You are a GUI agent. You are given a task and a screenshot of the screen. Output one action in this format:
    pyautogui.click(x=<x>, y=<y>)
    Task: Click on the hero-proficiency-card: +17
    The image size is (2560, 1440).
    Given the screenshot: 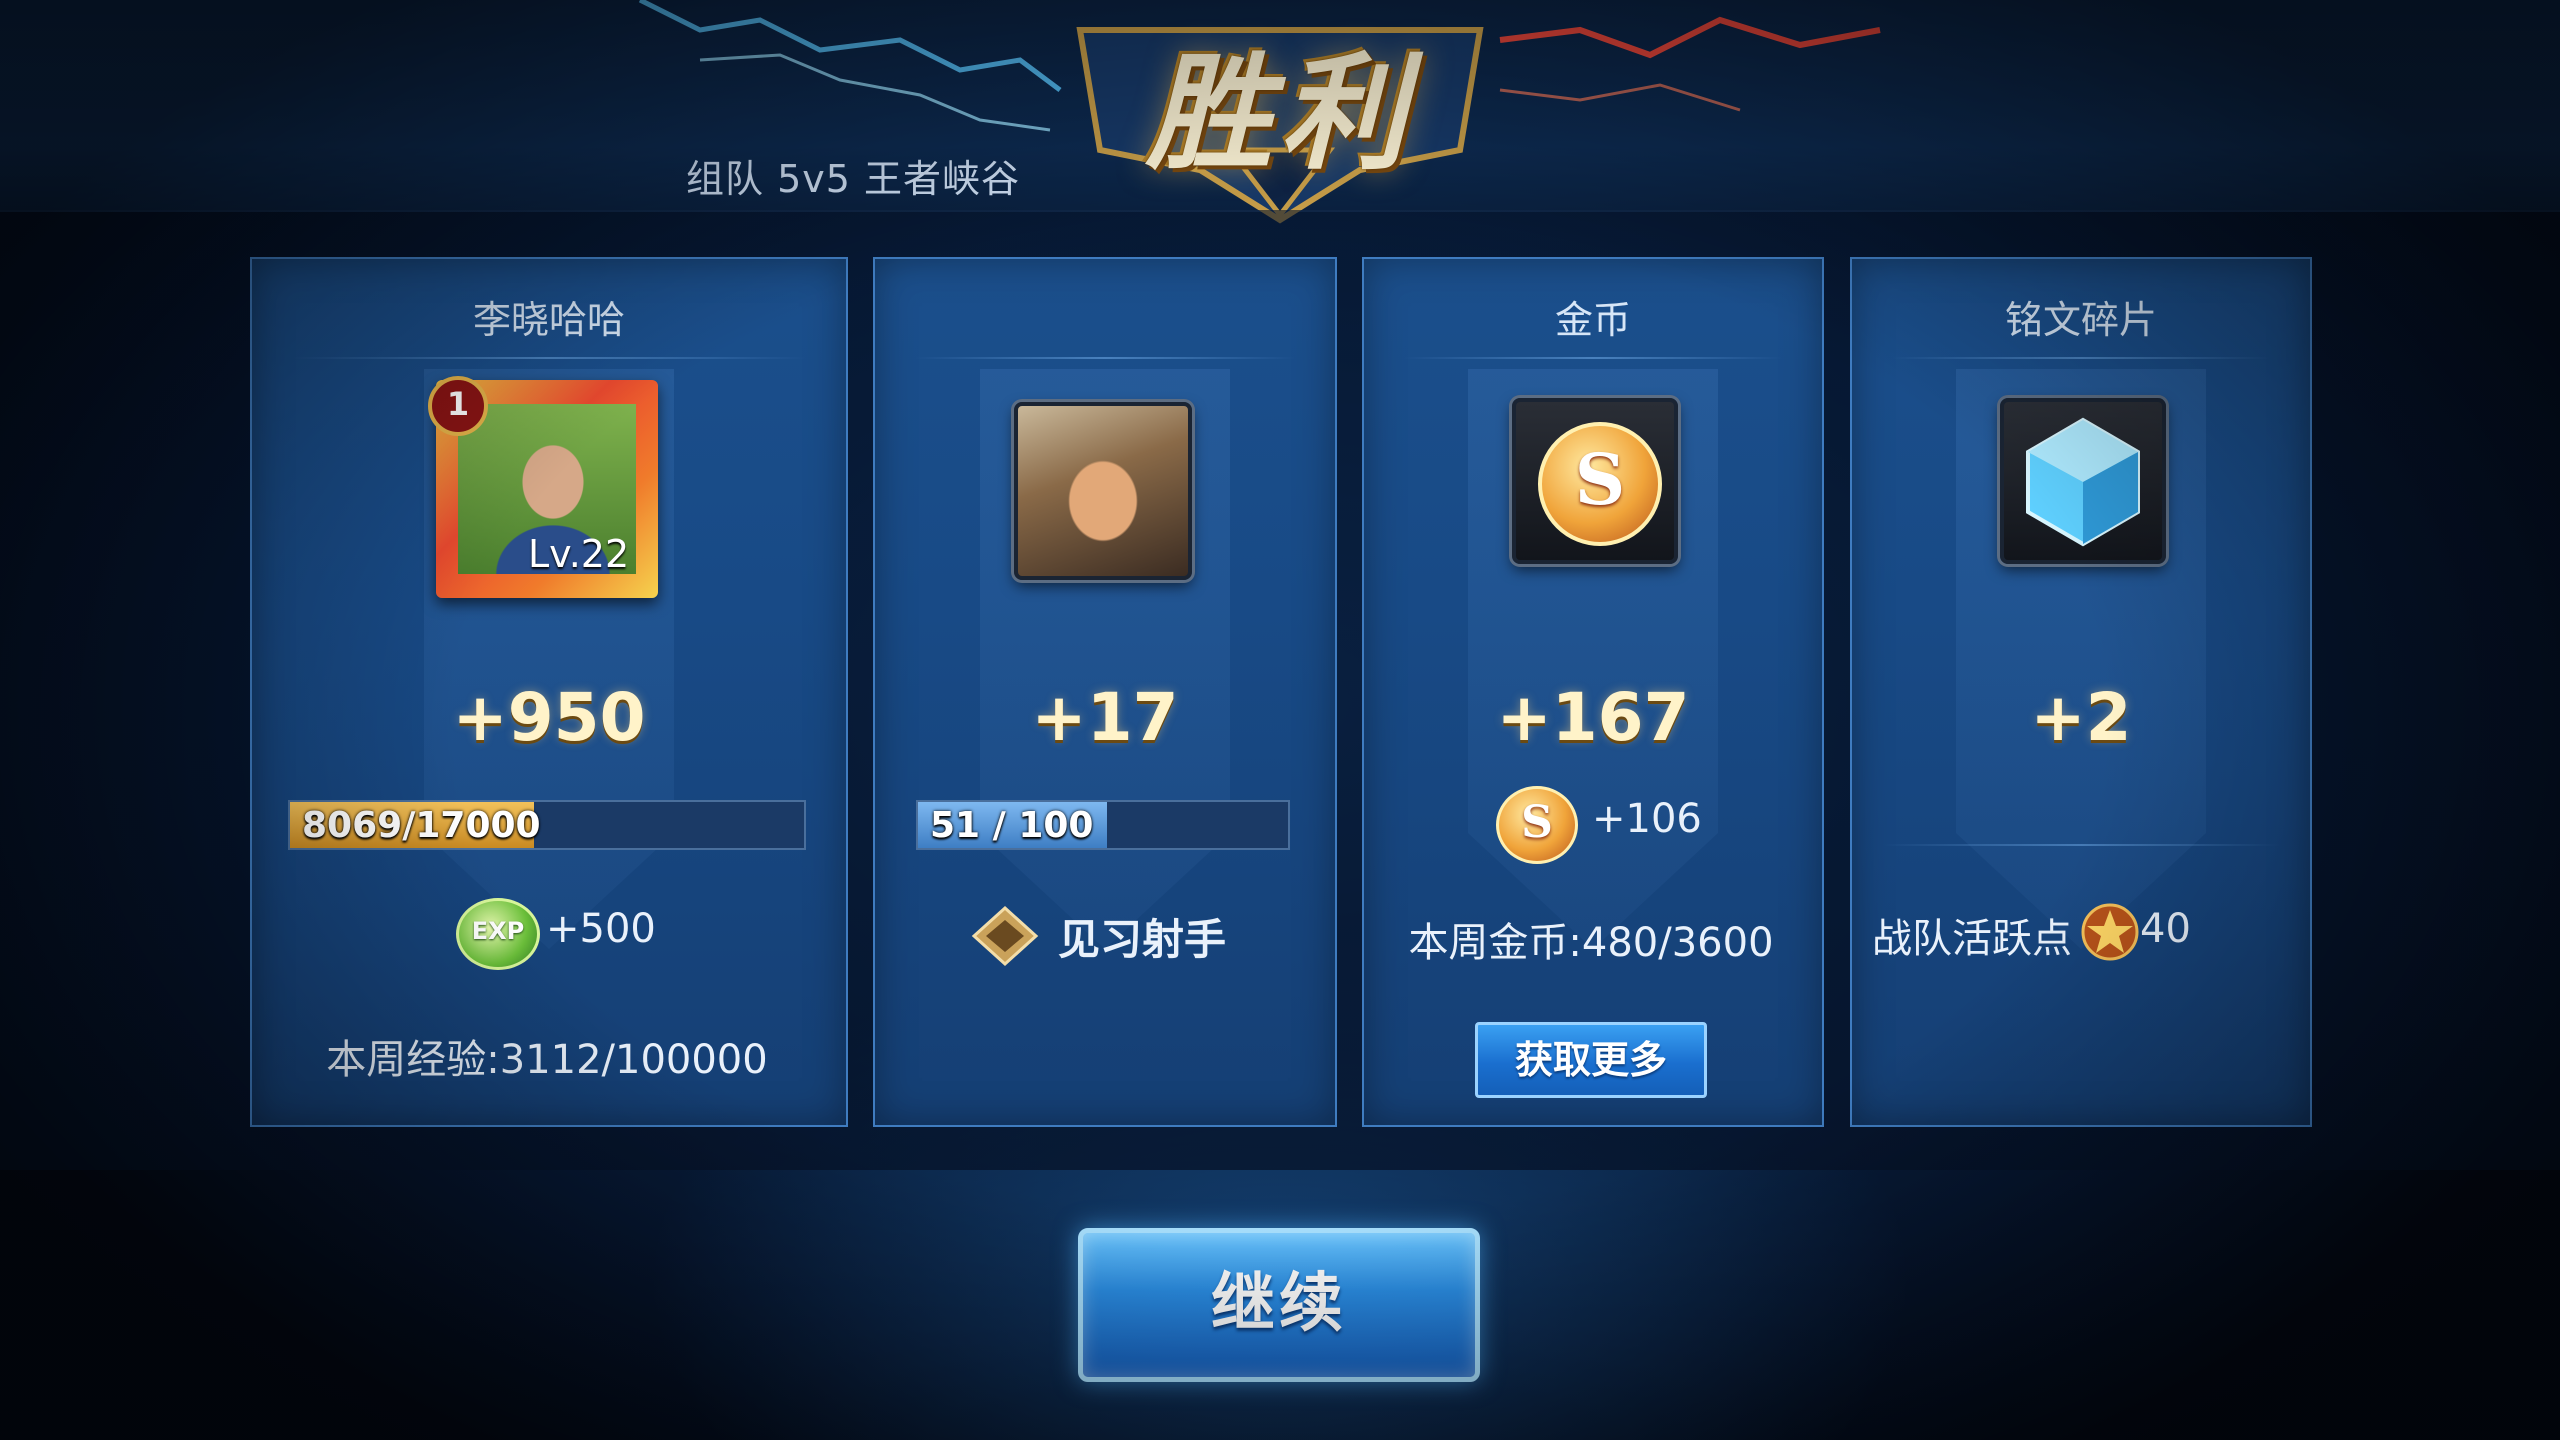 What is the action you would take?
    pyautogui.click(x=1105, y=692)
    